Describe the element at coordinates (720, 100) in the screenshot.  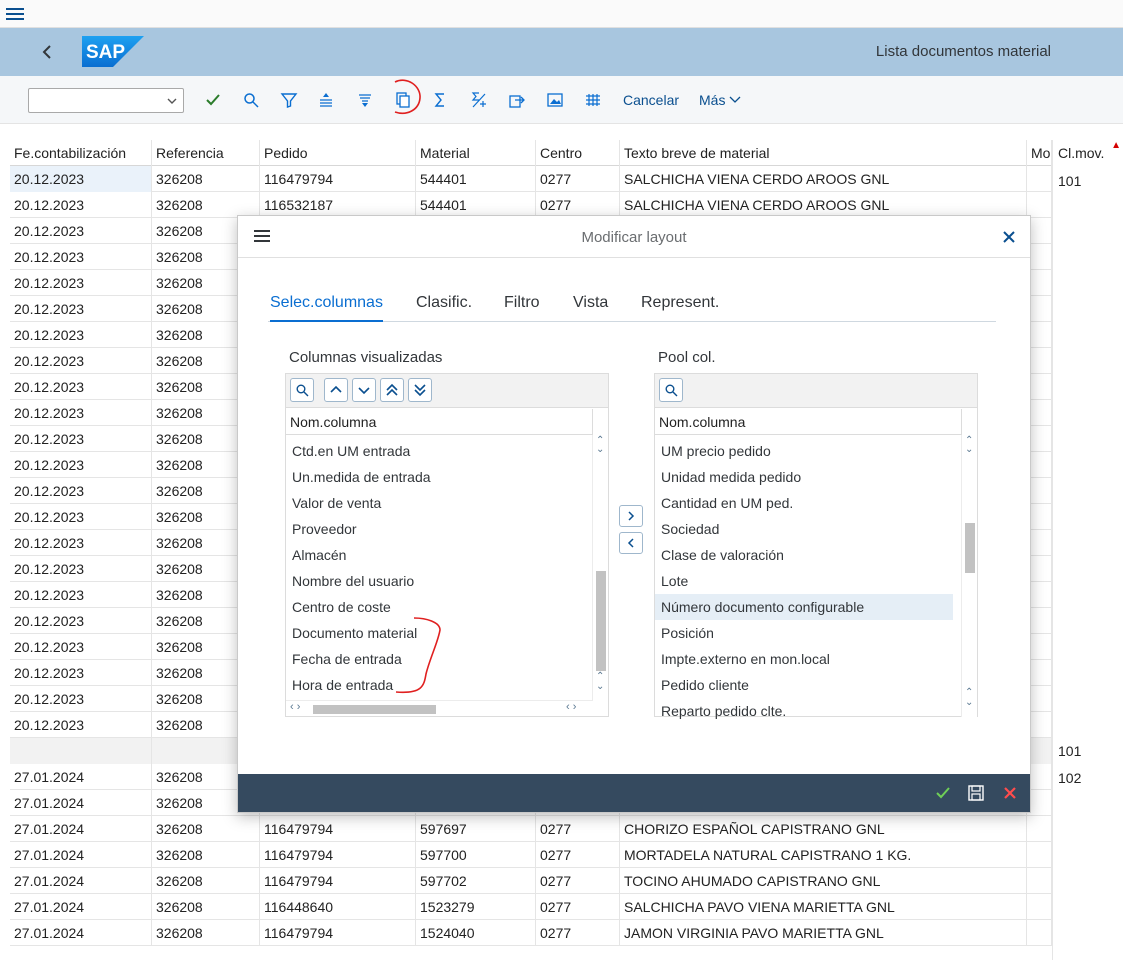
I see `more-button: Más` at that location.